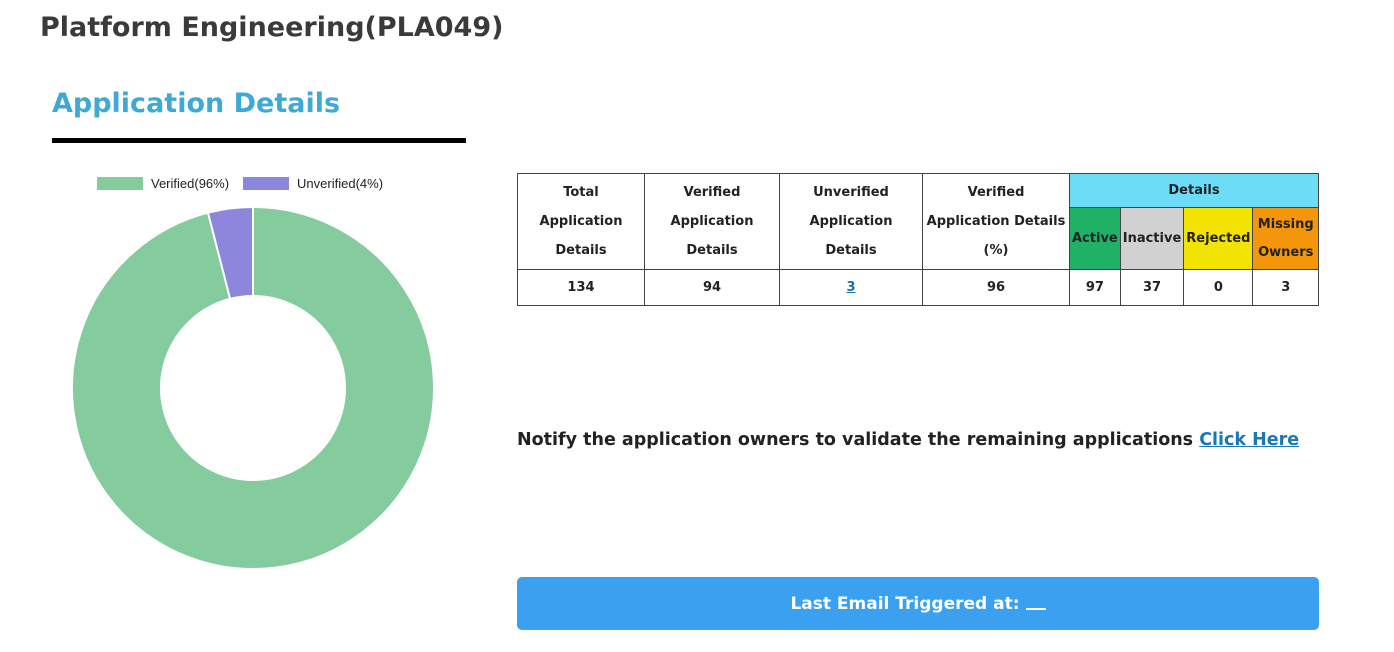 This screenshot has width=1394, height=652. What do you see at coordinates (1249, 440) in the screenshot?
I see `click-here-link: Click Here` at bounding box center [1249, 440].